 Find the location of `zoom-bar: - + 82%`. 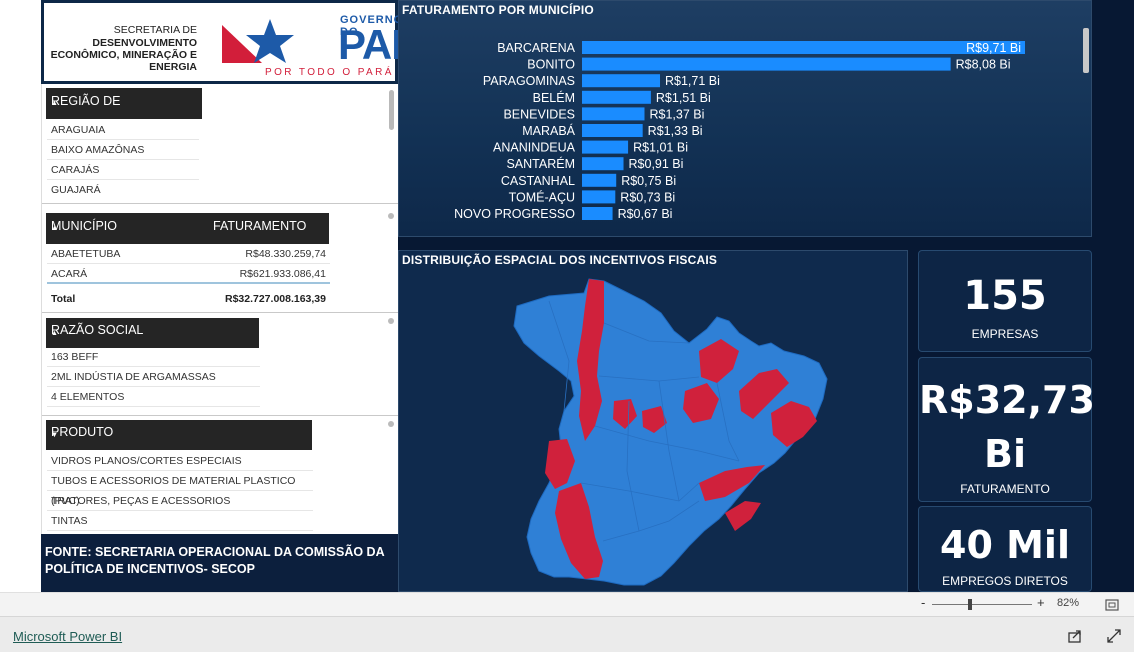

zoom-bar: - + 82% is located at coordinates (567, 604).